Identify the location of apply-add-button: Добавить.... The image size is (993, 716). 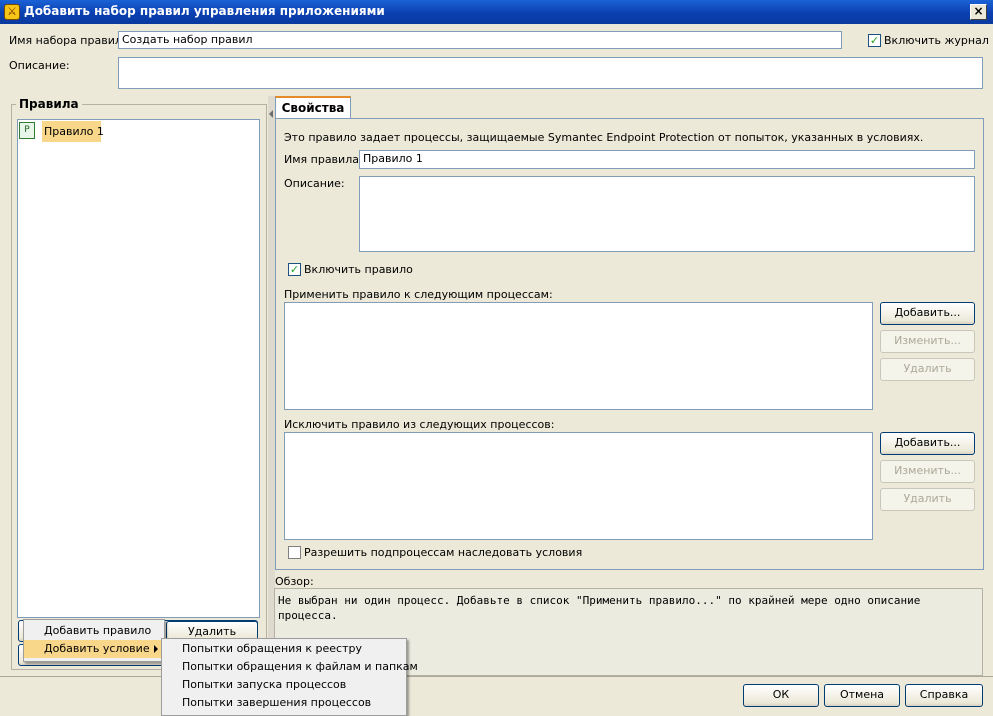
(927, 313).